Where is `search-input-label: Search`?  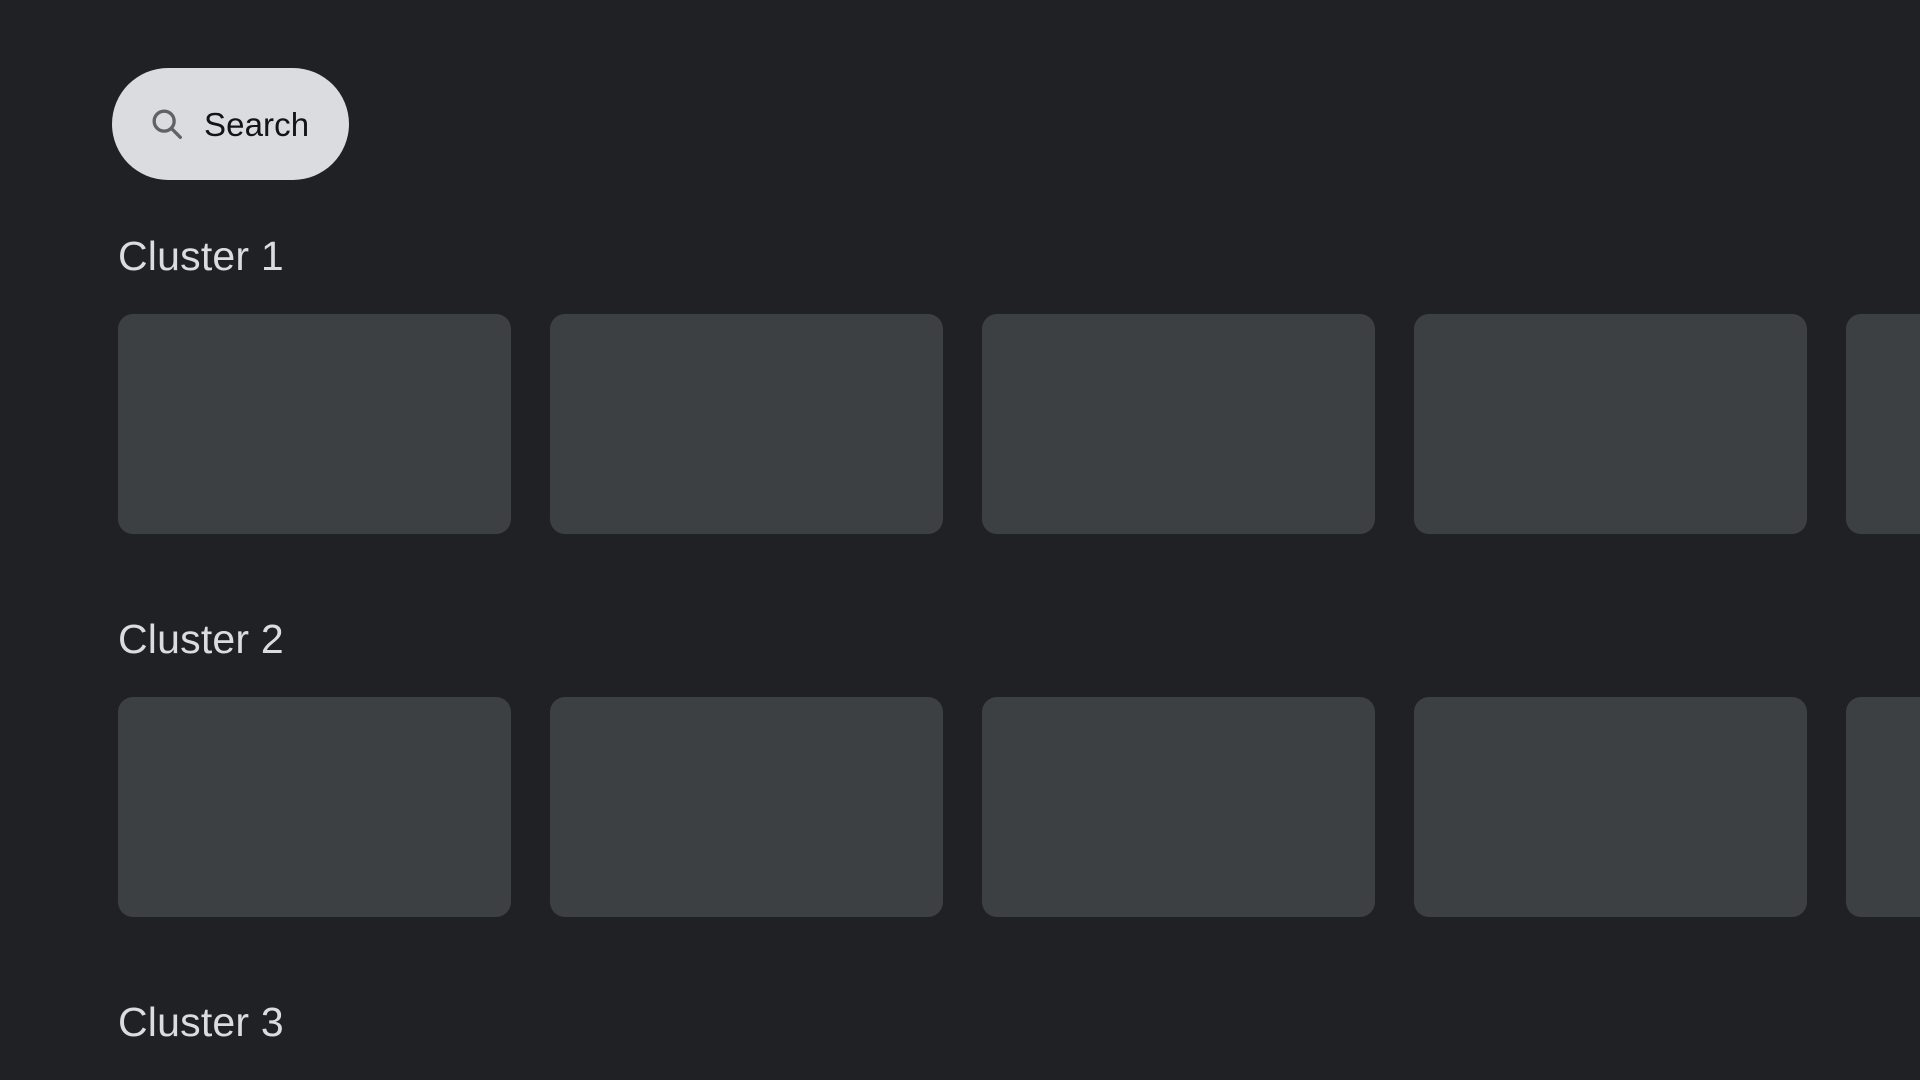 search-input-label: Search is located at coordinates (257, 124).